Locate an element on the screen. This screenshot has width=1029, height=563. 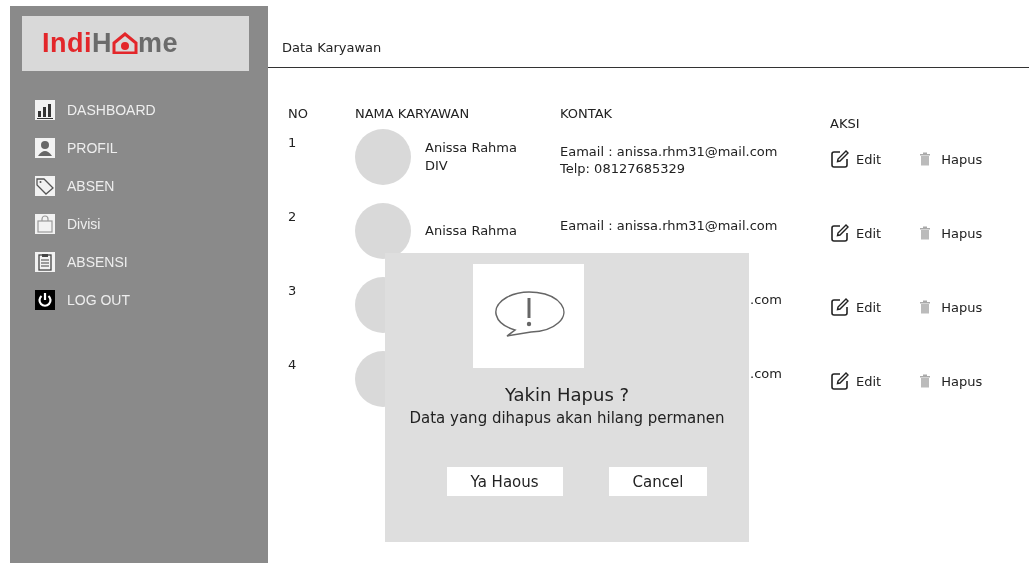
chart-icon is located at coordinates (45, 110).